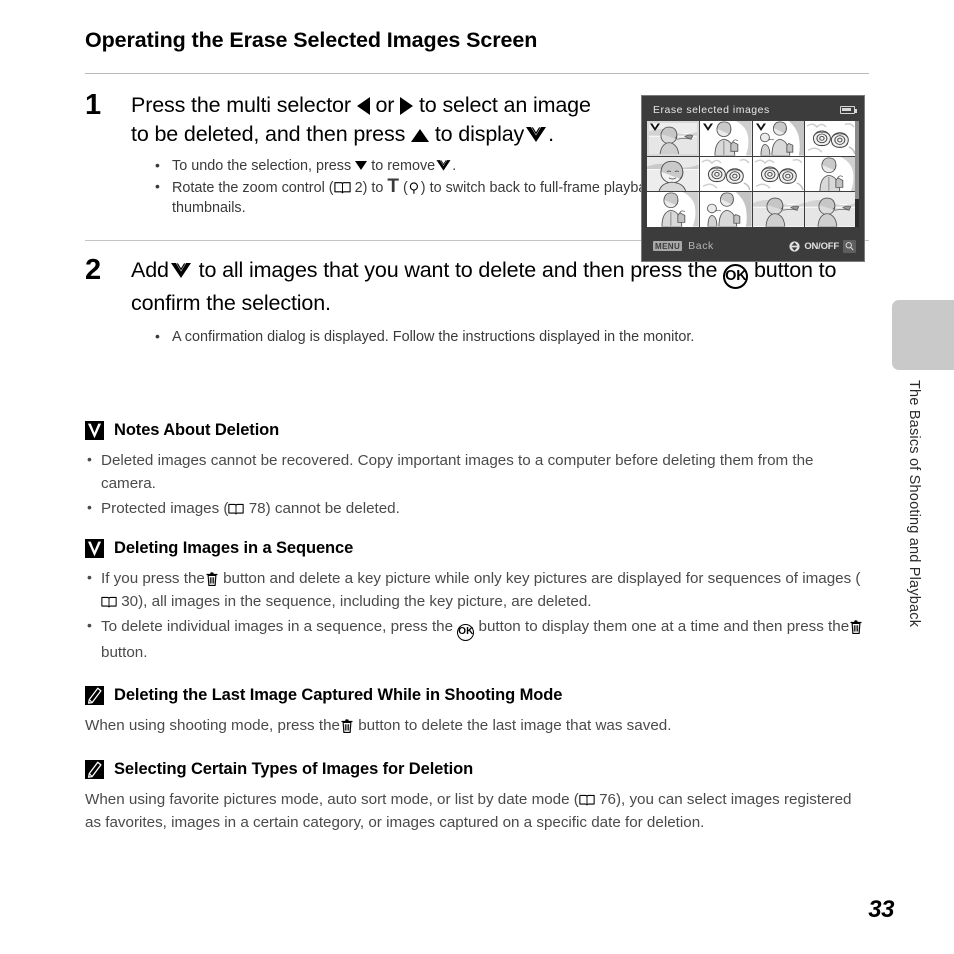 Image resolution: width=954 pixels, height=954 pixels. Describe the element at coordinates (369, 188) in the screenshot. I see `bullet-text: 2) to` at that location.